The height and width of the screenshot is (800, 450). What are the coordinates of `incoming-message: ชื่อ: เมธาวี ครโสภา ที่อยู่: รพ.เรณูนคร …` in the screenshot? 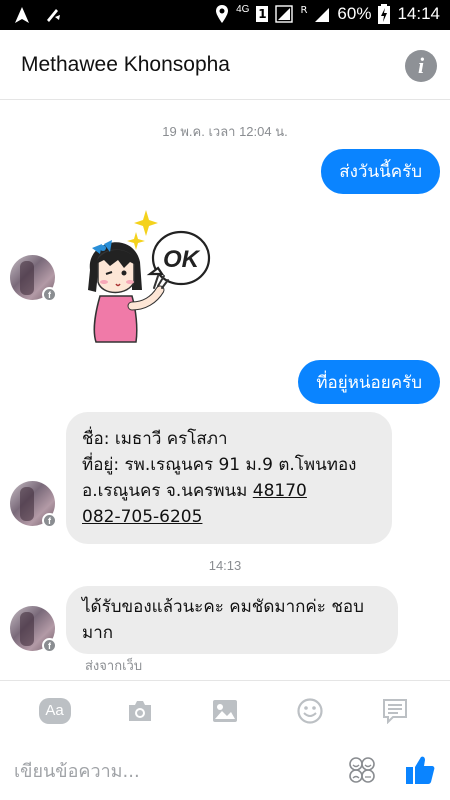 It's located at (229, 478).